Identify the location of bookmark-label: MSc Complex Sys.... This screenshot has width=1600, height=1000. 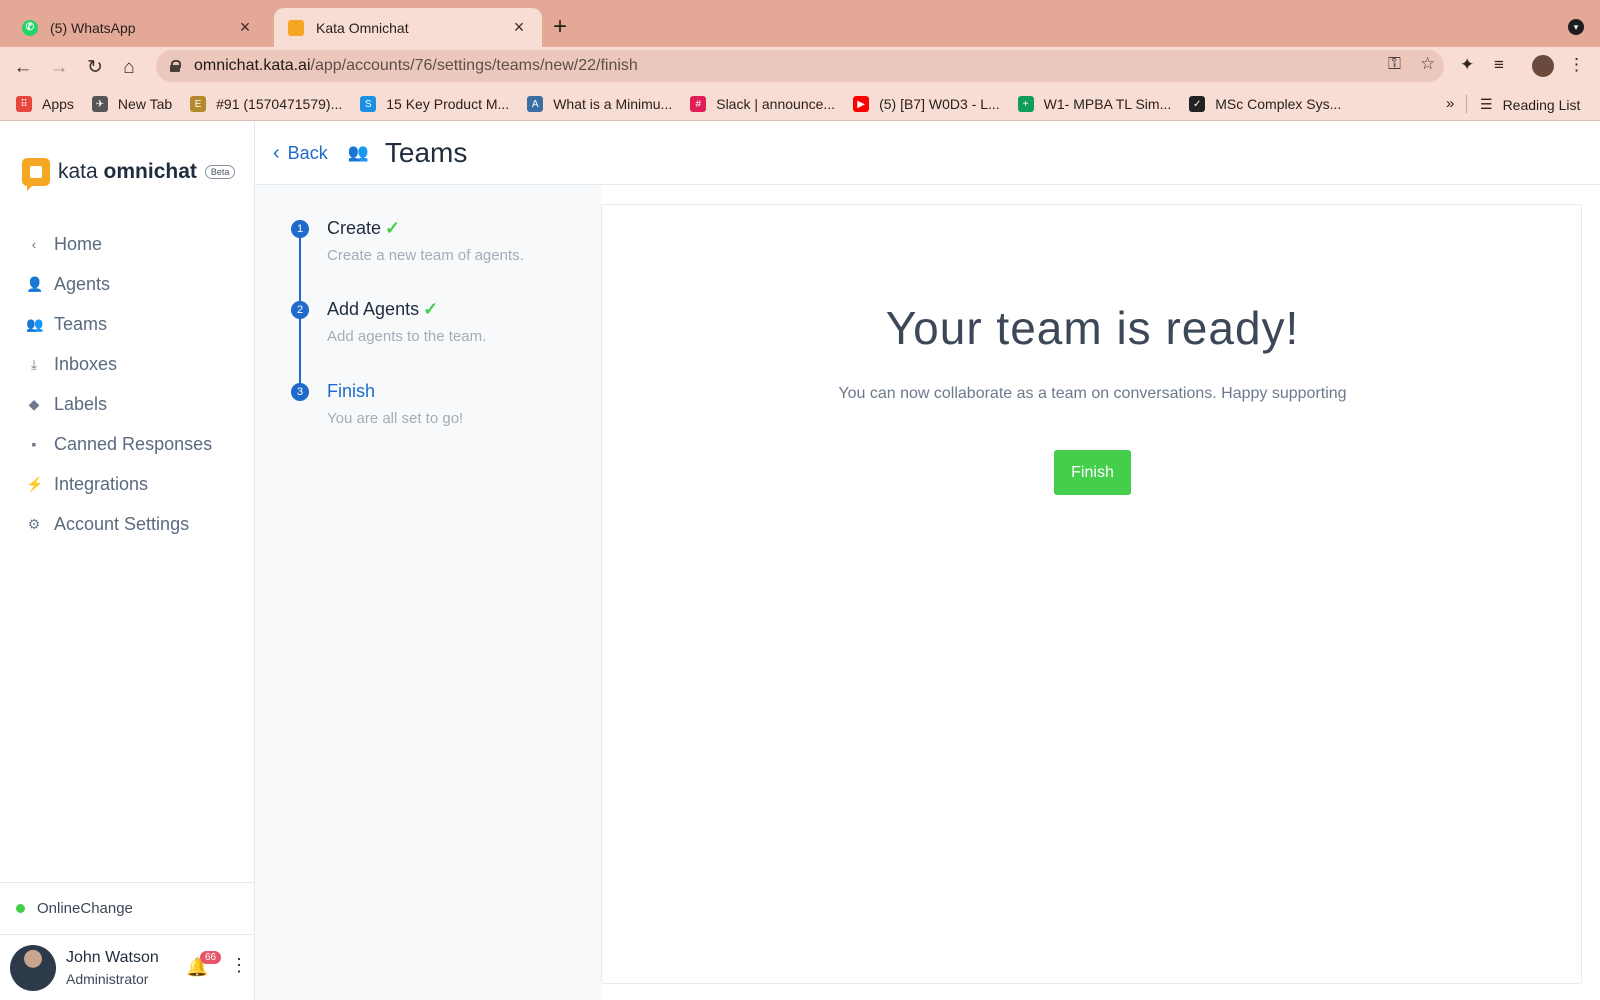
(1278, 104).